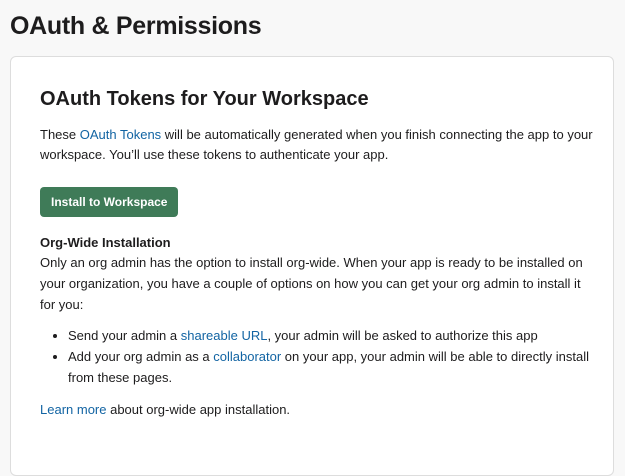  I want to click on shareable-url-link: shareable URL, so click(224, 335).